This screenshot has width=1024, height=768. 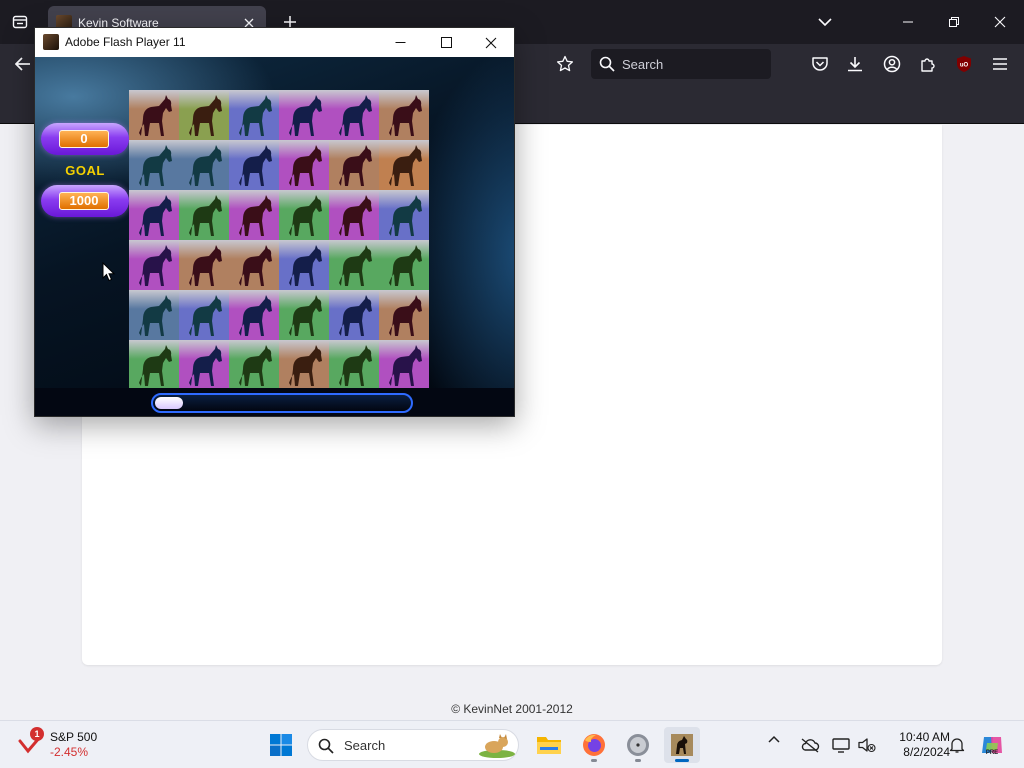 What do you see at coordinates (491, 42) in the screenshot?
I see `flash-close-button` at bounding box center [491, 42].